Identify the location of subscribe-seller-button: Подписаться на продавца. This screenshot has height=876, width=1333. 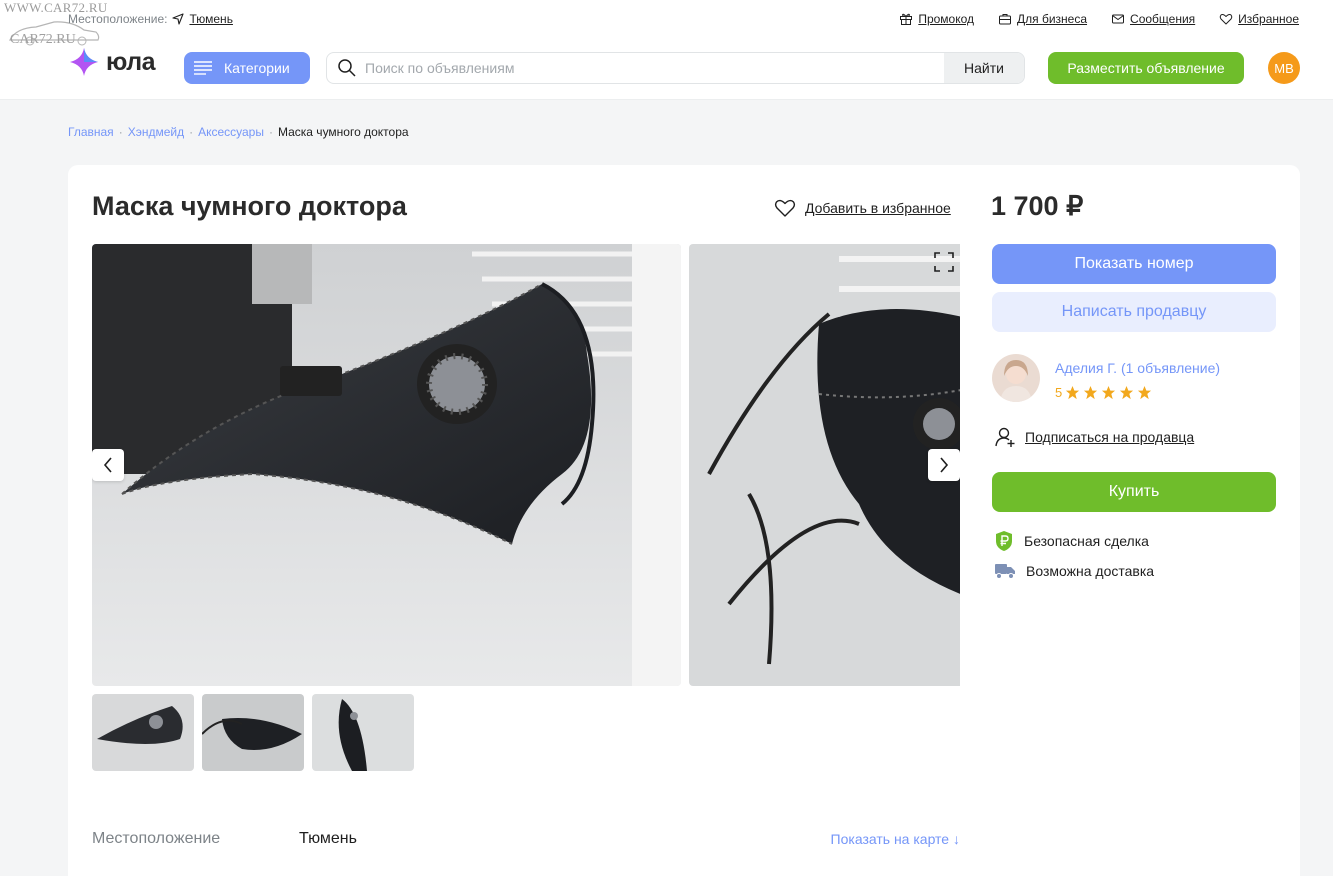
(1094, 437).